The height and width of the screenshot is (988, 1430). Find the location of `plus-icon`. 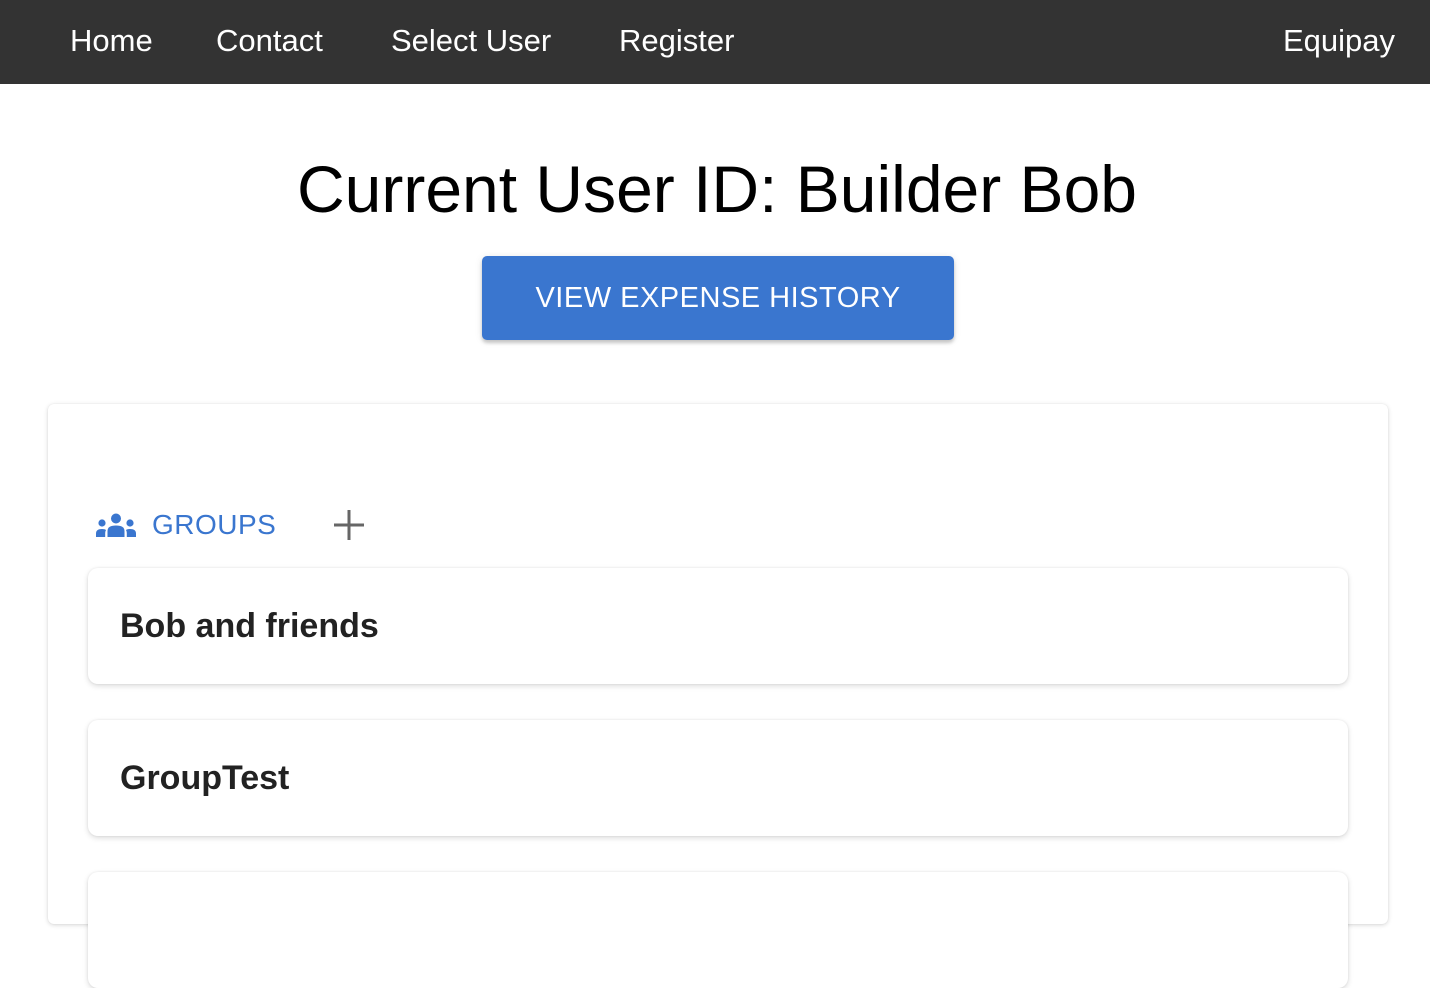

plus-icon is located at coordinates (349, 525).